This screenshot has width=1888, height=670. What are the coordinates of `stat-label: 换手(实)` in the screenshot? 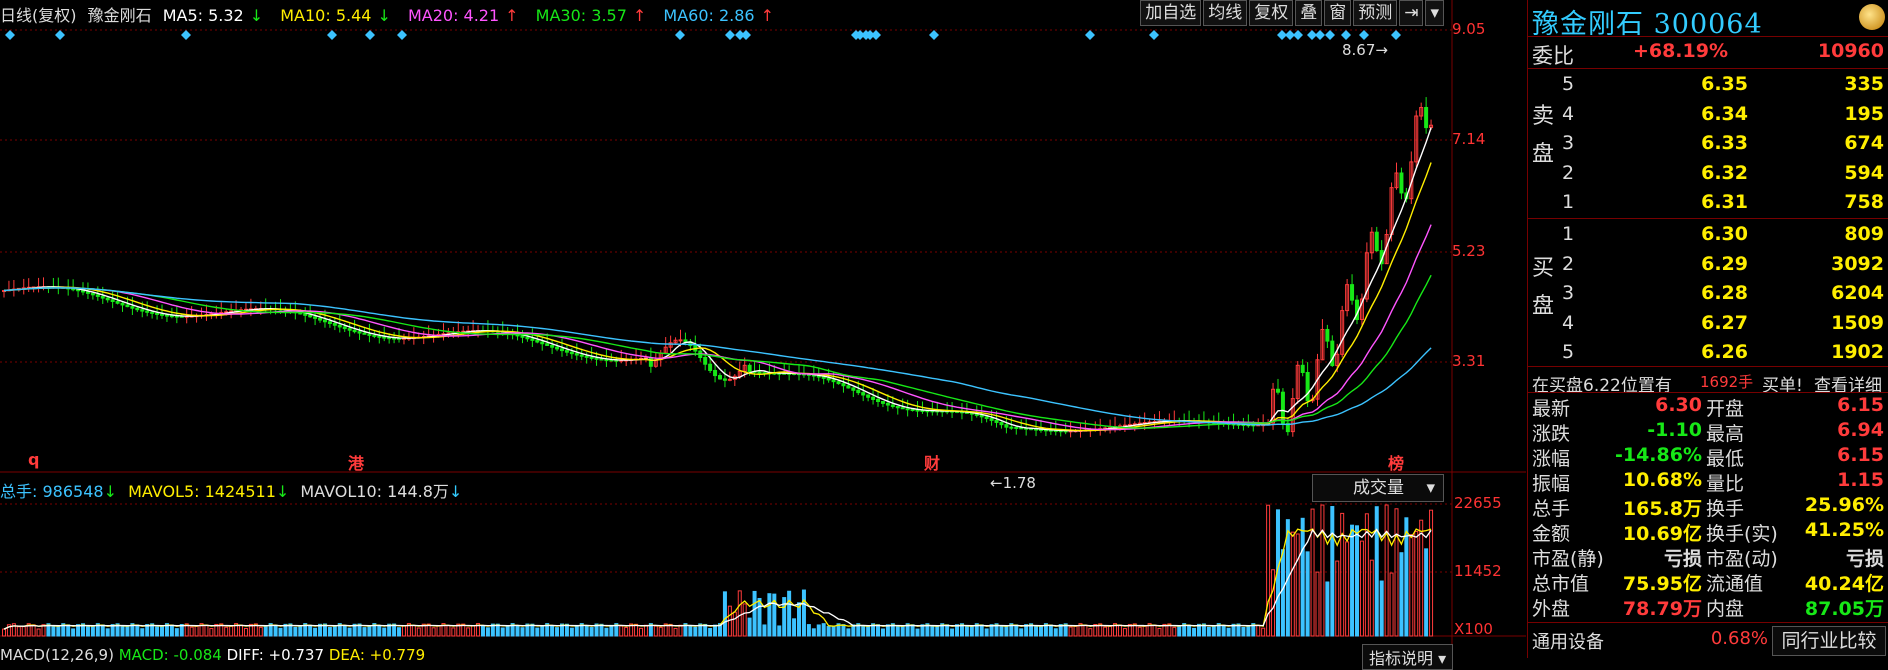 It's located at (1742, 534).